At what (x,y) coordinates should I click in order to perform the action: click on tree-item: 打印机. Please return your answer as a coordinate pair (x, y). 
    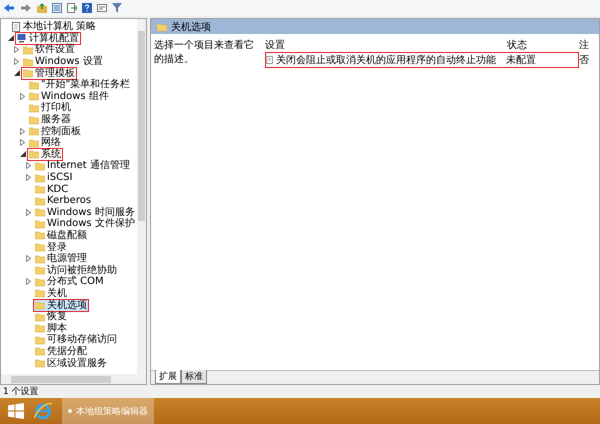
    Looking at the image, I should click on (50, 107).